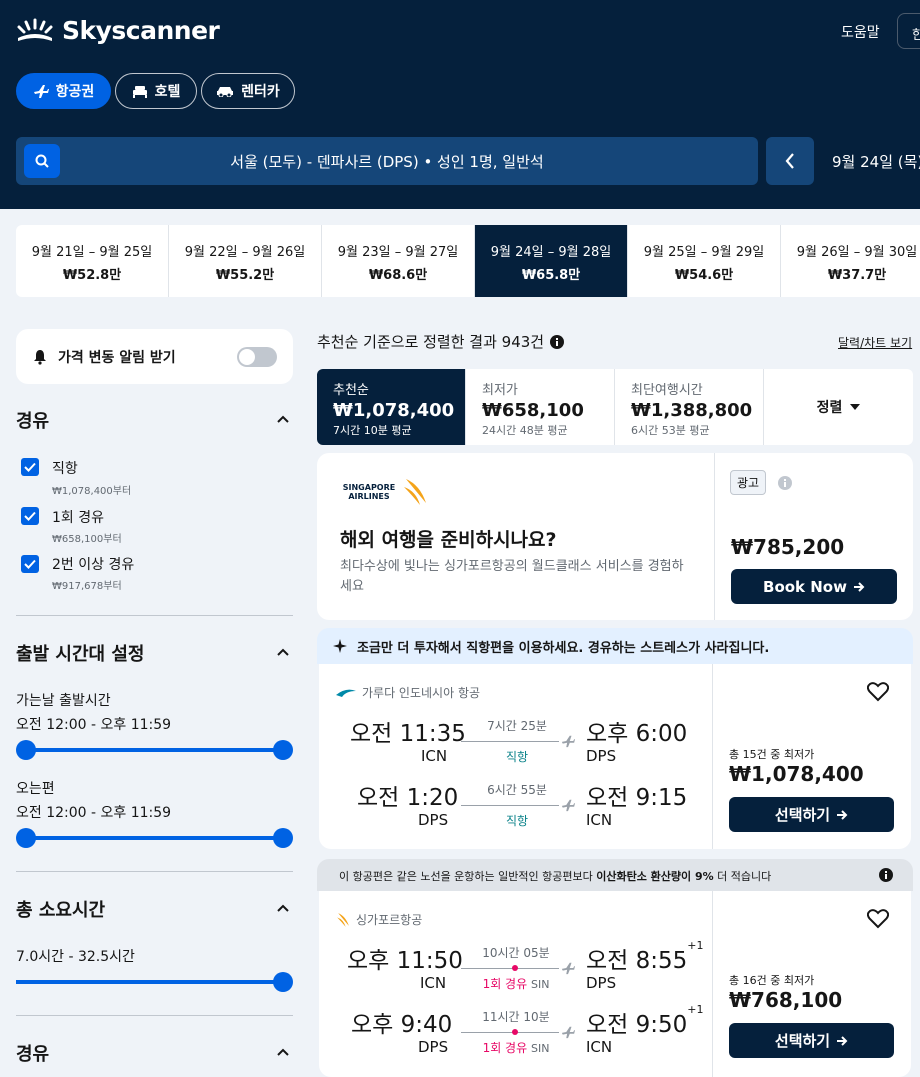 The width and height of the screenshot is (920, 1077). What do you see at coordinates (551, 252) in the screenshot?
I see `date-range: 9월 24일 – 9월 28일` at bounding box center [551, 252].